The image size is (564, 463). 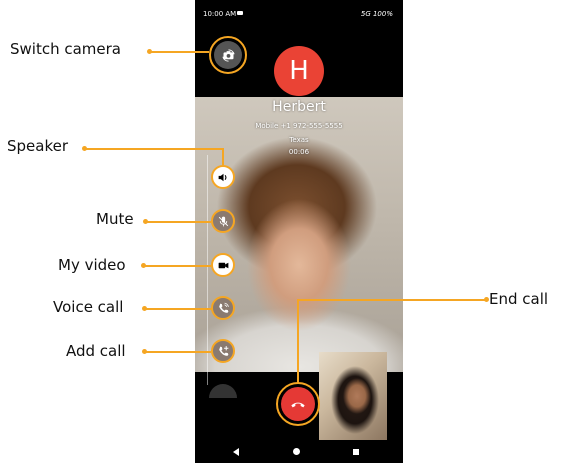 What do you see at coordinates (299, 140) in the screenshot?
I see `caller-location: Texas` at bounding box center [299, 140].